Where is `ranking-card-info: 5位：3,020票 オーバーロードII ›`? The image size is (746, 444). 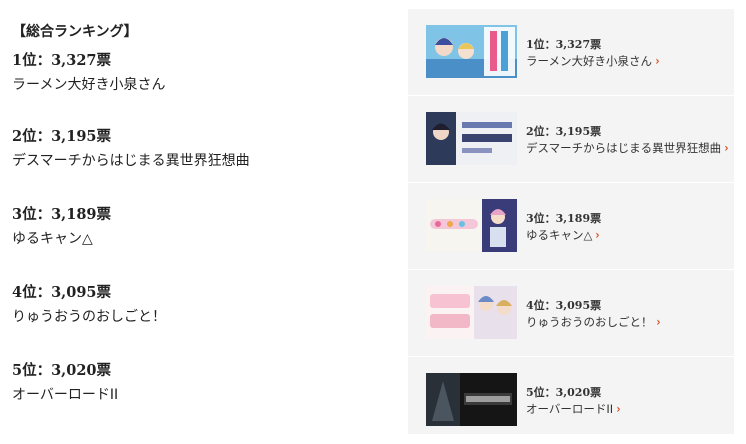
ranking-card-info: 5位：3,020票 オーバーロードII › is located at coordinates (573, 401).